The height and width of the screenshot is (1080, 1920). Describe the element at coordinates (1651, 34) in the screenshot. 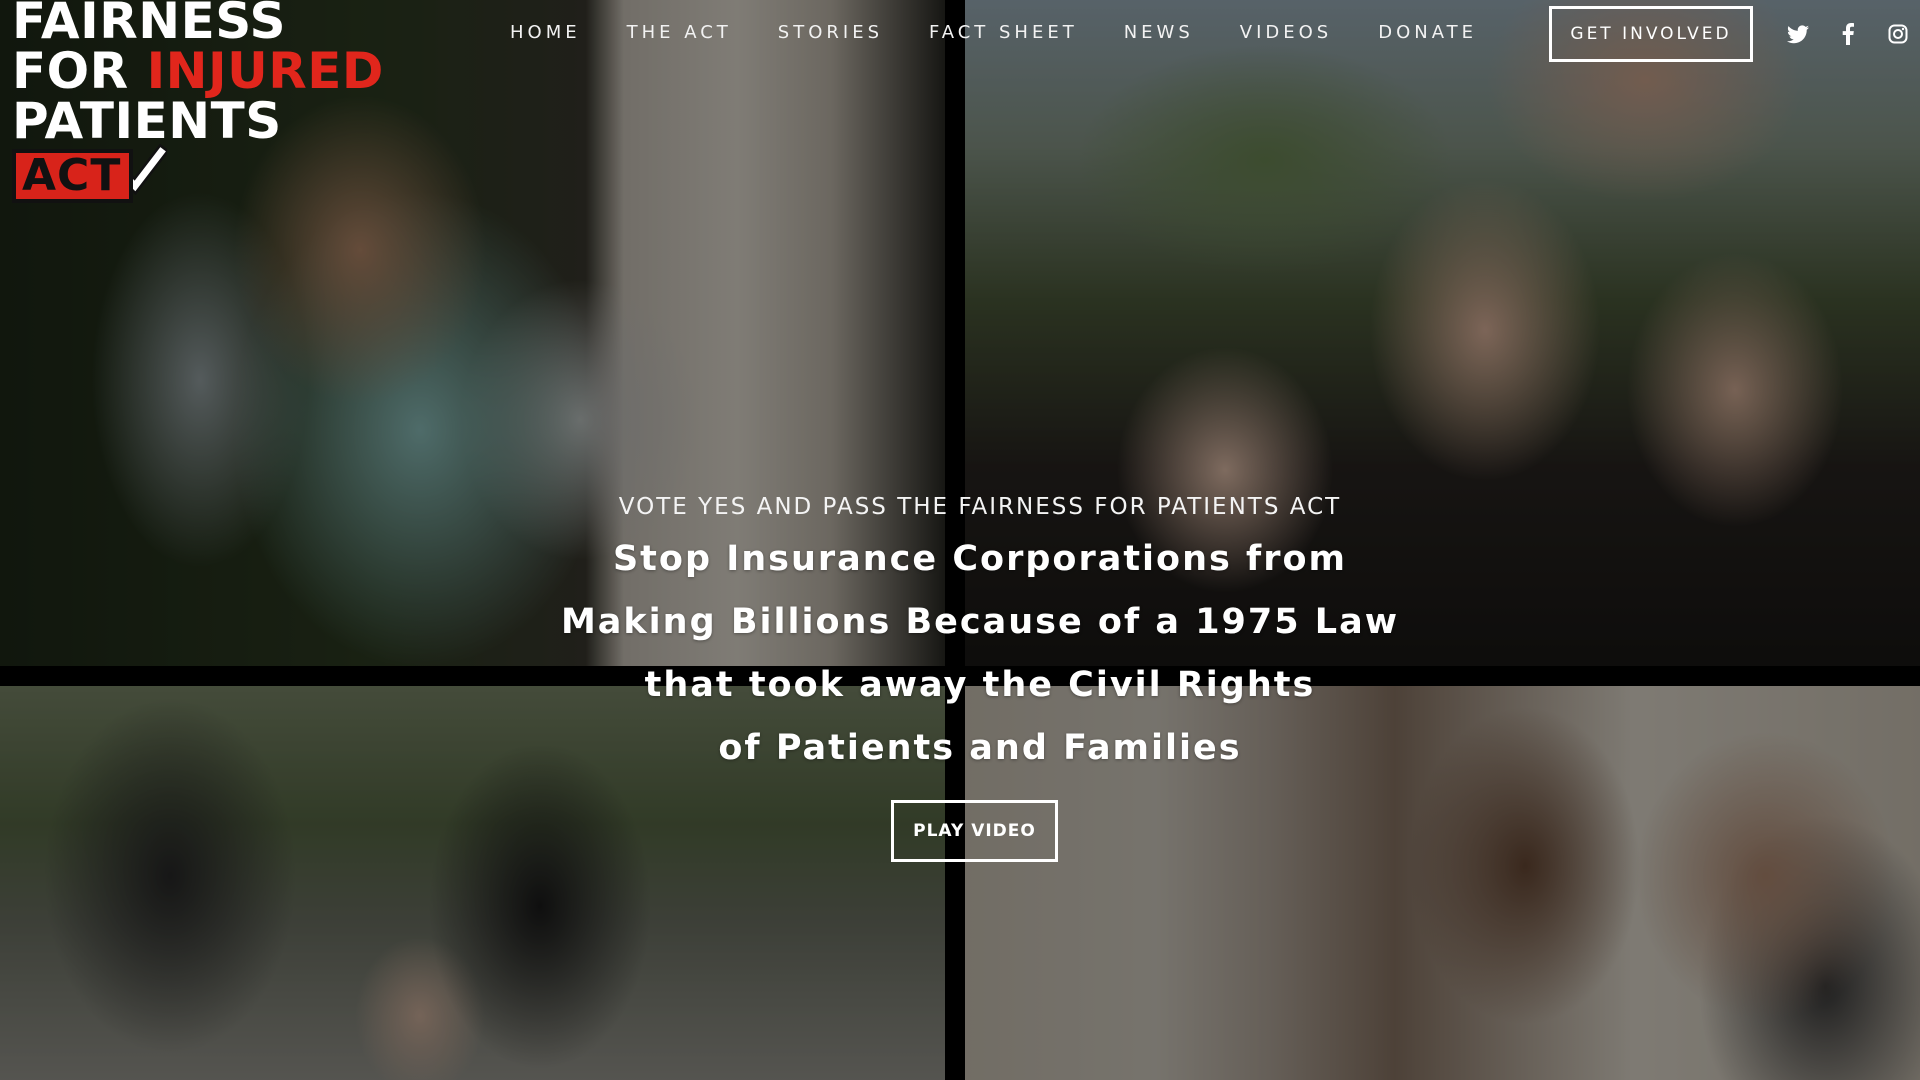

I see `get-involved-button: GET INVOLVED` at that location.